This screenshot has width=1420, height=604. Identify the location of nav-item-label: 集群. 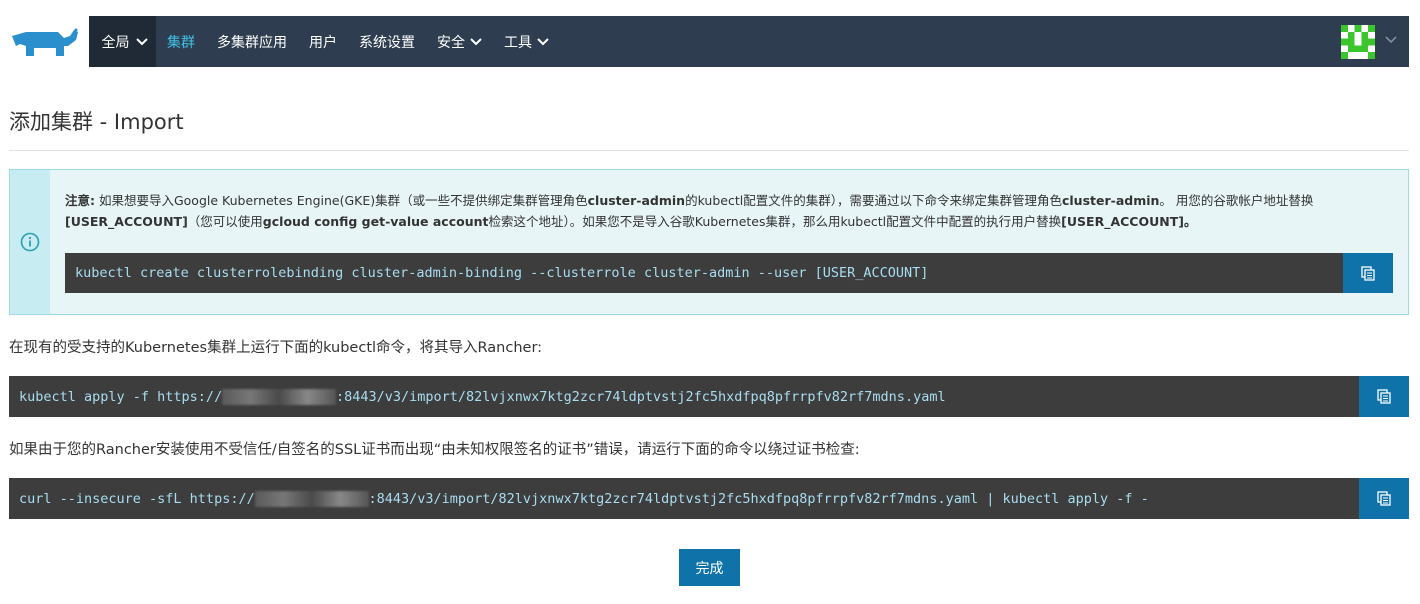
(181, 42).